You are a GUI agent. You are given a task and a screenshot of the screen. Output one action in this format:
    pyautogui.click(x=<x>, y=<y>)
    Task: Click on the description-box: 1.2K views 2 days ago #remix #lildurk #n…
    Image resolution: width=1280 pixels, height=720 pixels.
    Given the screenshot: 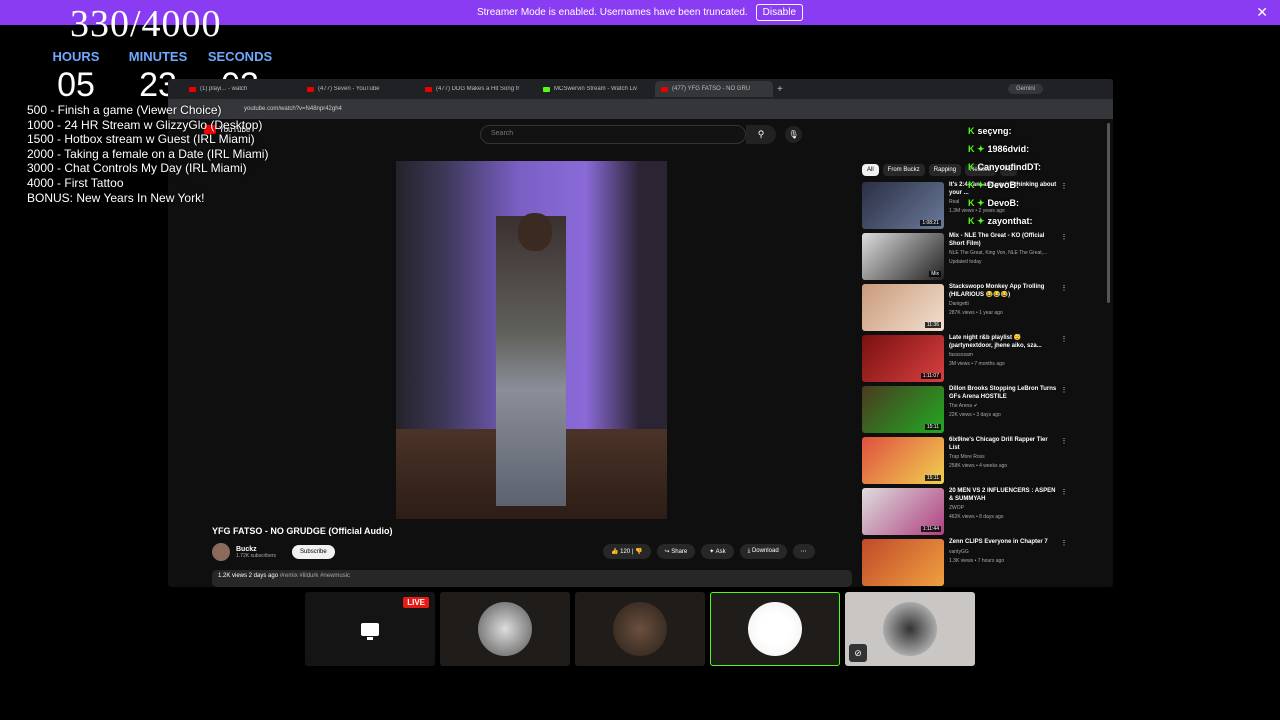 What is the action you would take?
    pyautogui.click(x=532, y=578)
    